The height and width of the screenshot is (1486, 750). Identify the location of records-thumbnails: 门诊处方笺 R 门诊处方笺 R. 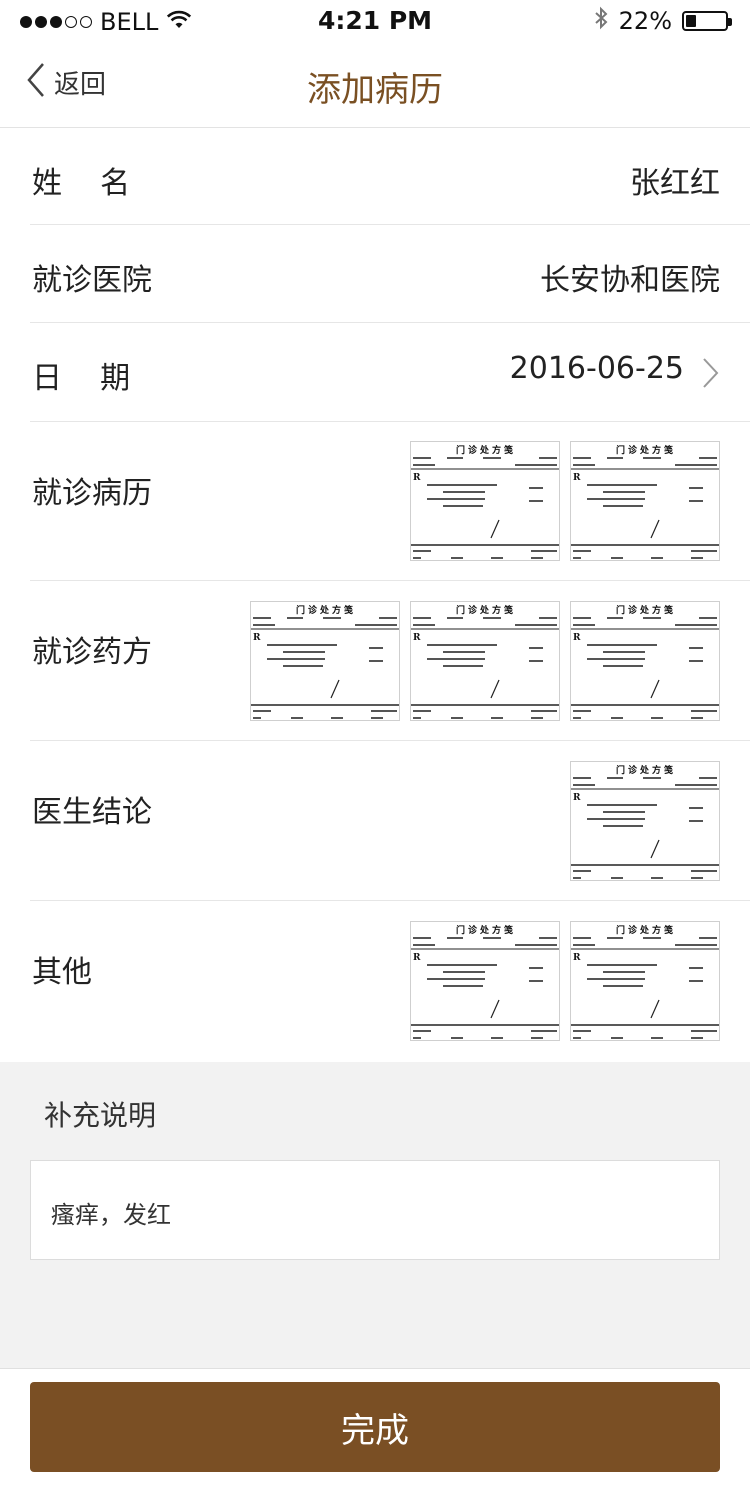
(565, 501).